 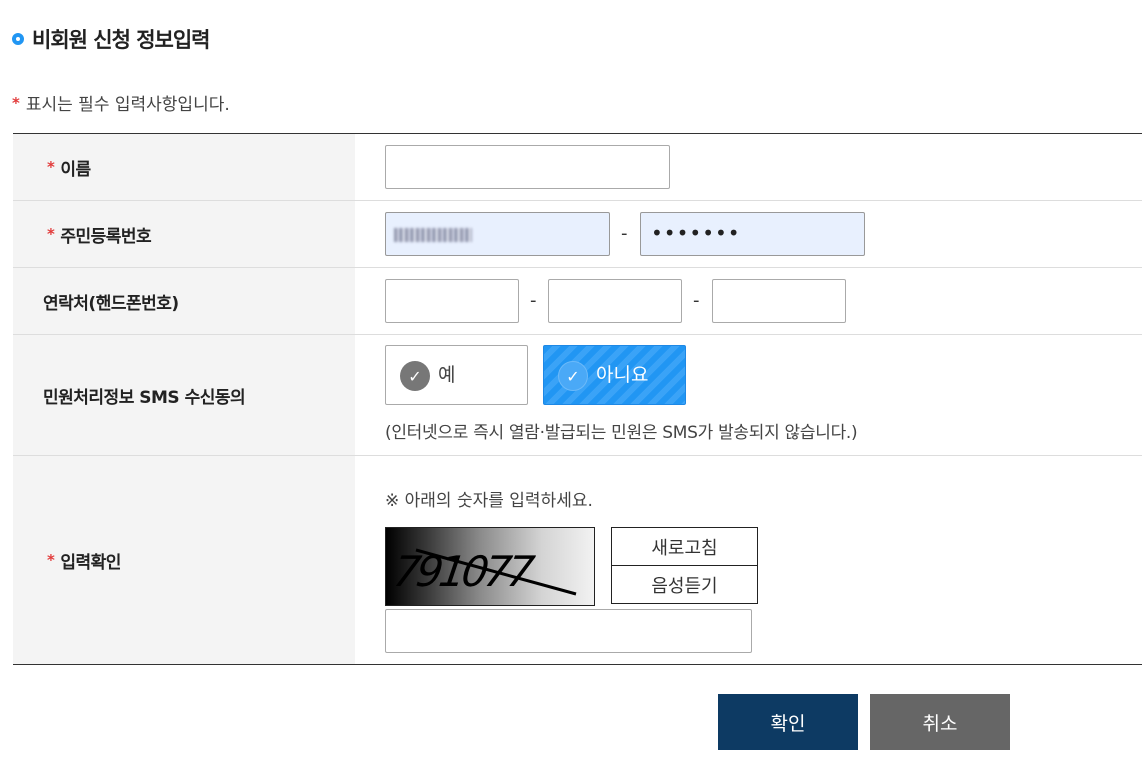 I want to click on phone-input-cell: - -, so click(x=748, y=301).